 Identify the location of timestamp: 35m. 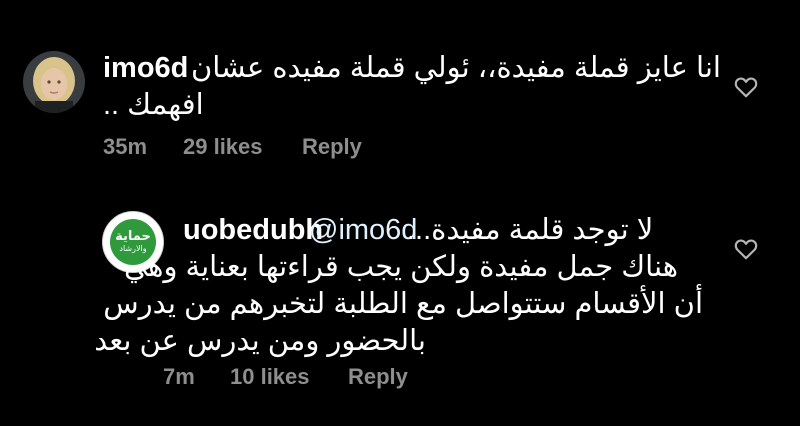
(125, 146).